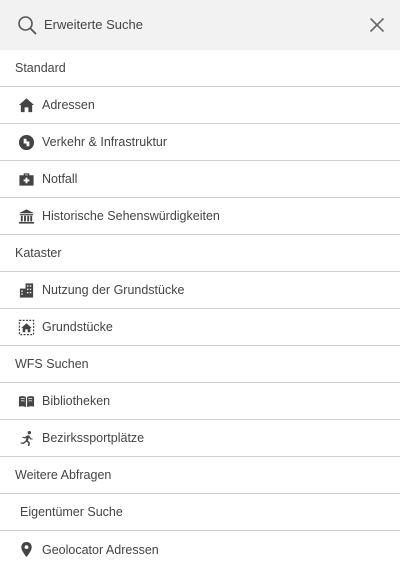  Describe the element at coordinates (200, 475) in the screenshot. I see `group-heading-weitere-abfragen: Weitere Abfragen` at that location.